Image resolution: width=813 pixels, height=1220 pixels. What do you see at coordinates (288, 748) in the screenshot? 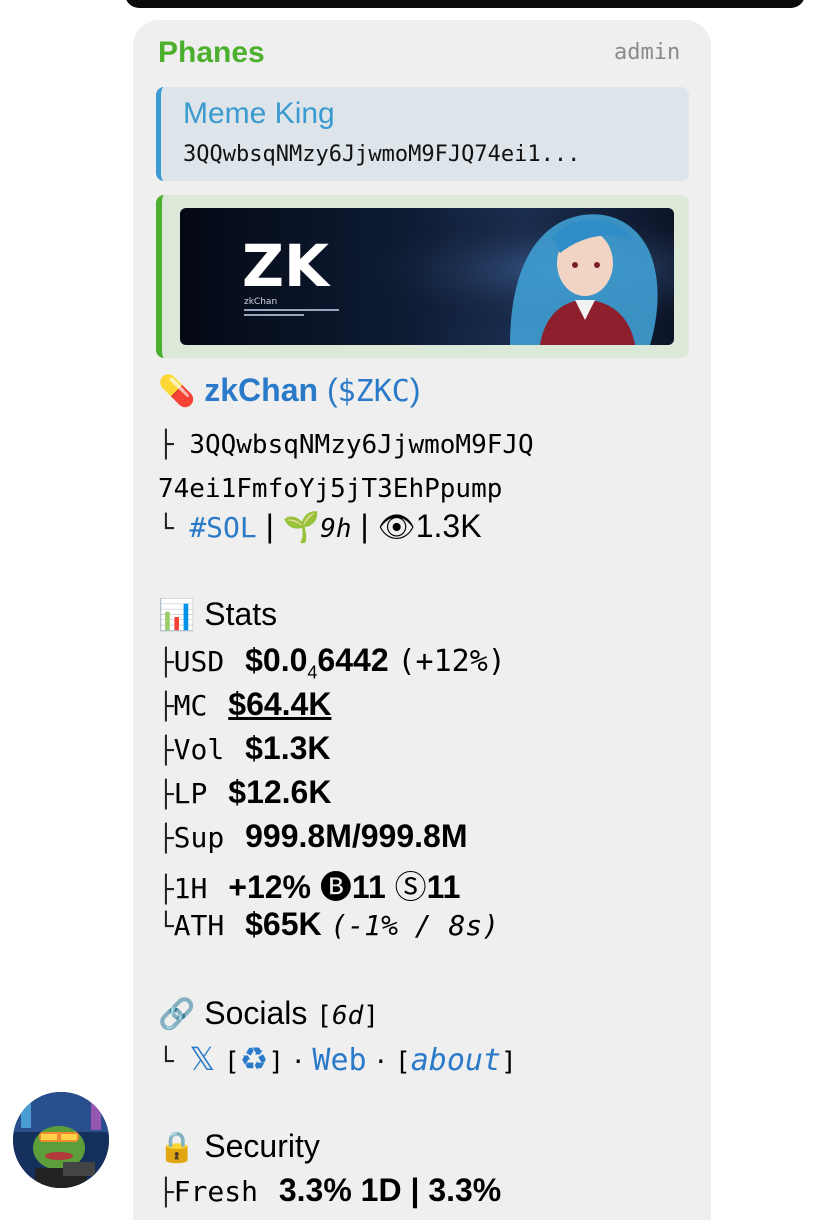
I see `stat-vol-value: $1.3K` at bounding box center [288, 748].